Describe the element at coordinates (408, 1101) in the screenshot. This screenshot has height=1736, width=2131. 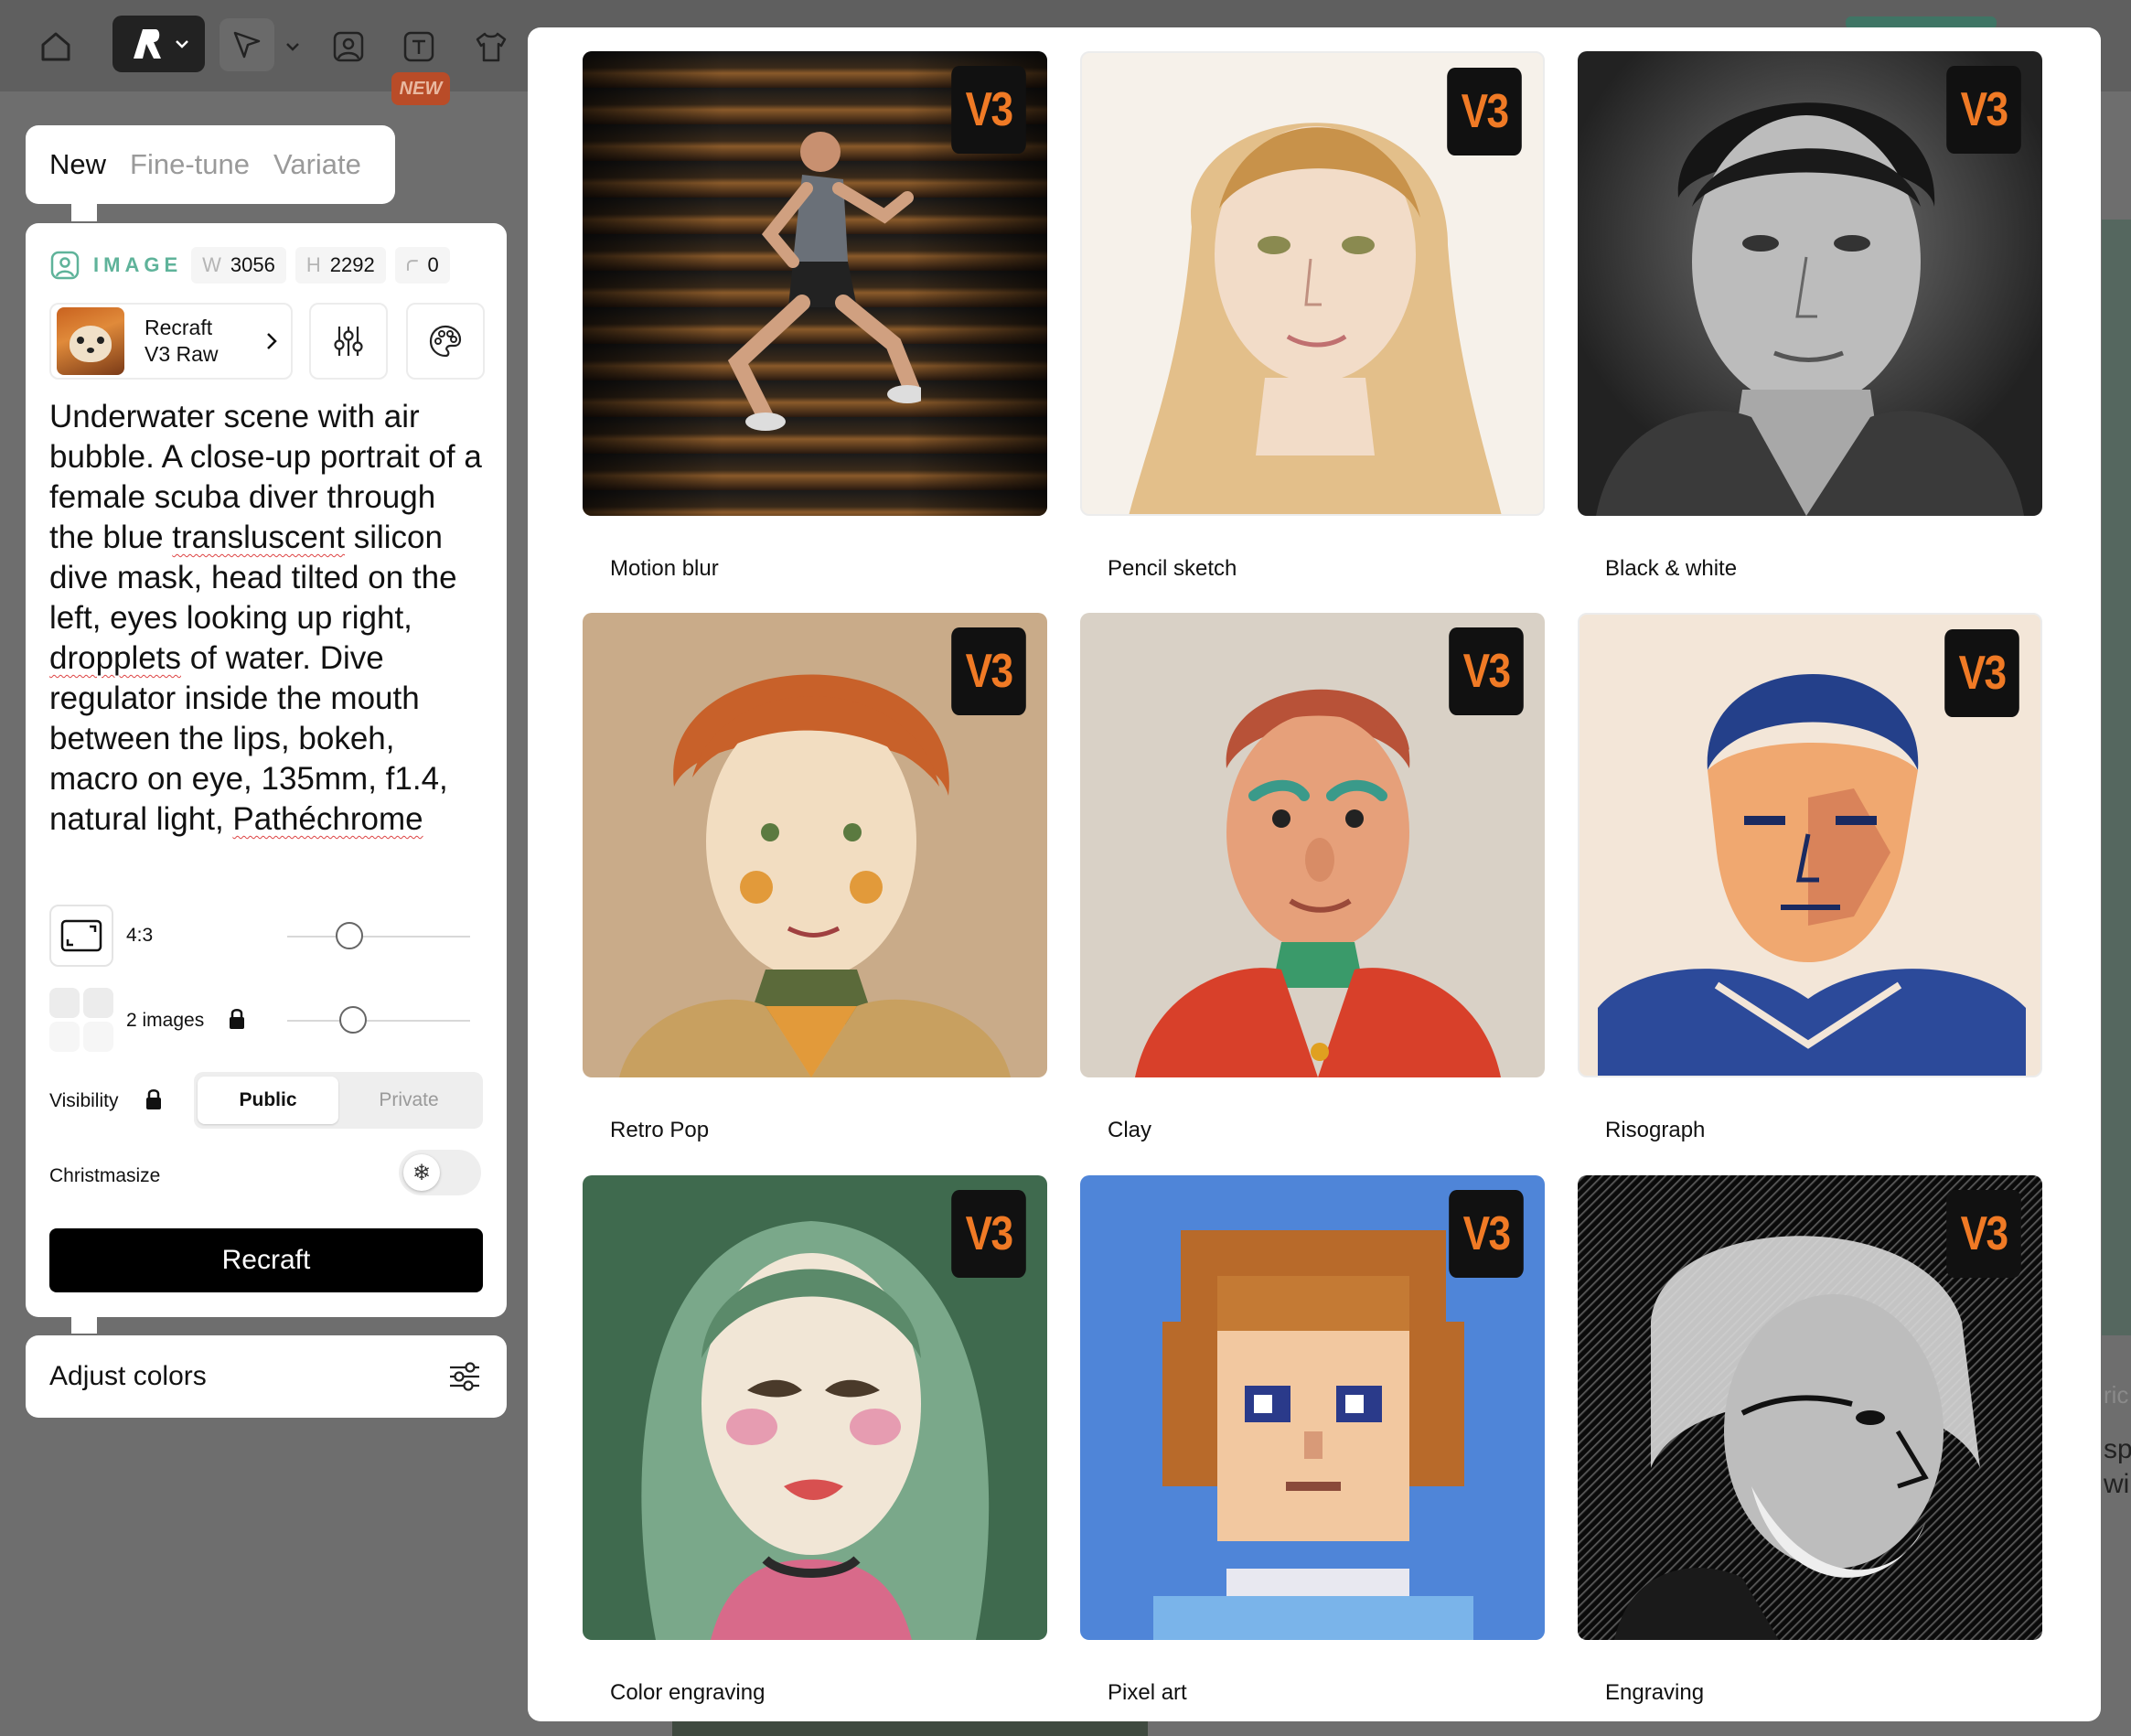
I see `visibility-private-option: Private` at that location.